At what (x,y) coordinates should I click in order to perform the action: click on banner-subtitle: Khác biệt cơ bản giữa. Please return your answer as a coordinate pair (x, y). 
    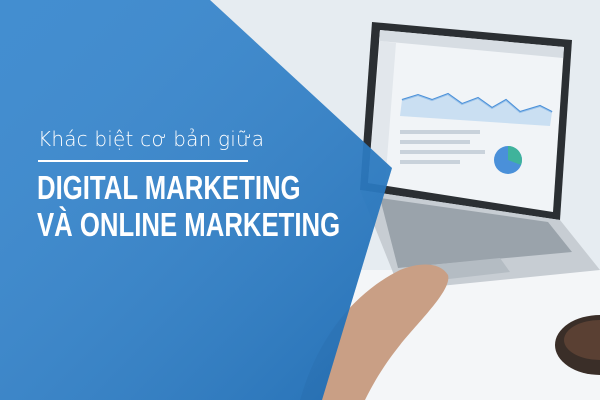
    Looking at the image, I should click on (151, 139).